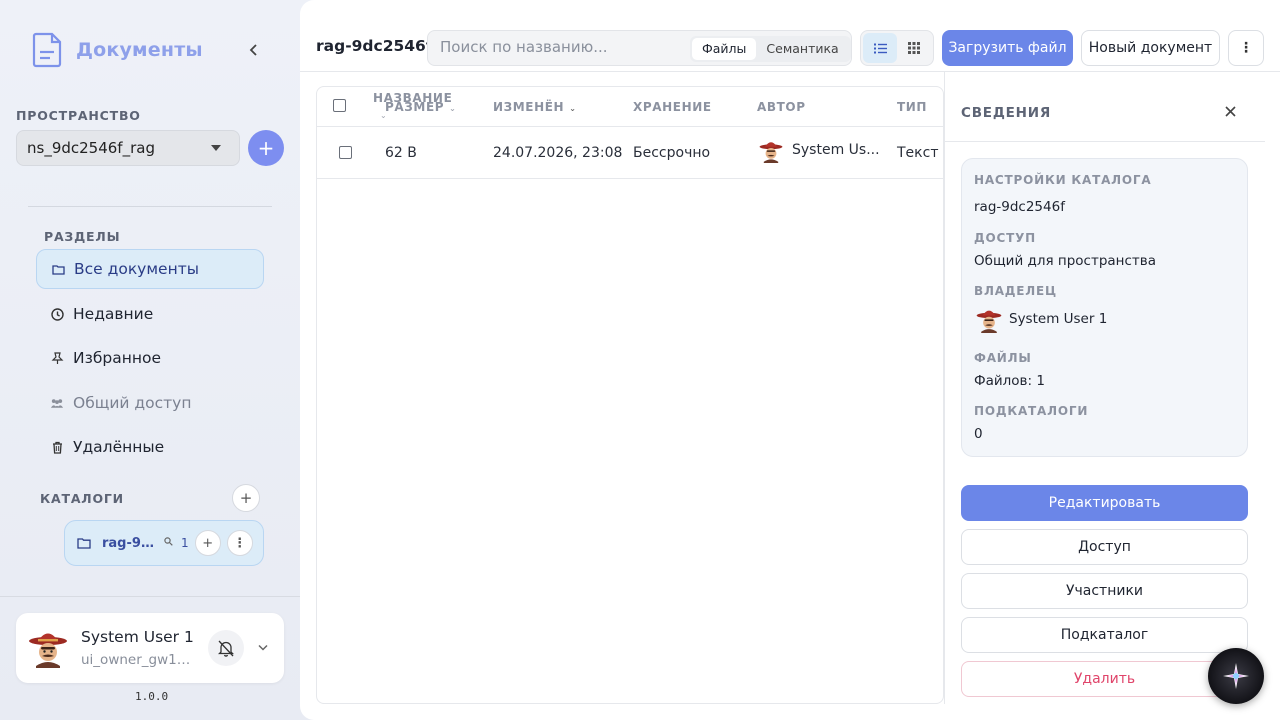 This screenshot has height=720, width=1280. What do you see at coordinates (374, 46) in the screenshot?
I see `breadcrumb: rag-9dc2546f` at bounding box center [374, 46].